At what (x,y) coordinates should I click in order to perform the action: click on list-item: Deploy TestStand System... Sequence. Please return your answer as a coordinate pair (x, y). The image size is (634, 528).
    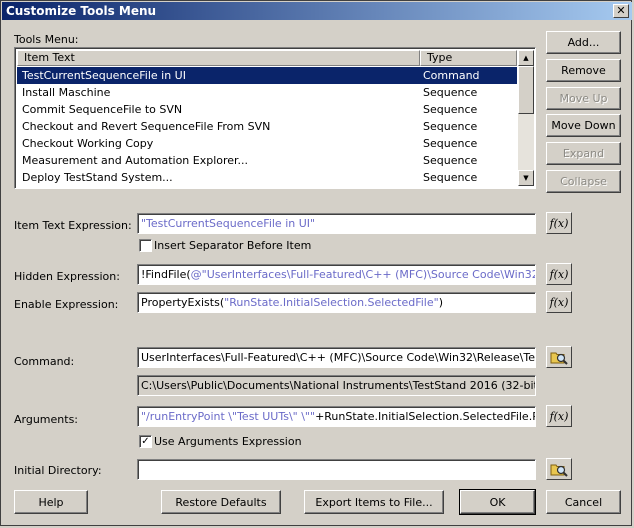
    Looking at the image, I should click on (267, 177).